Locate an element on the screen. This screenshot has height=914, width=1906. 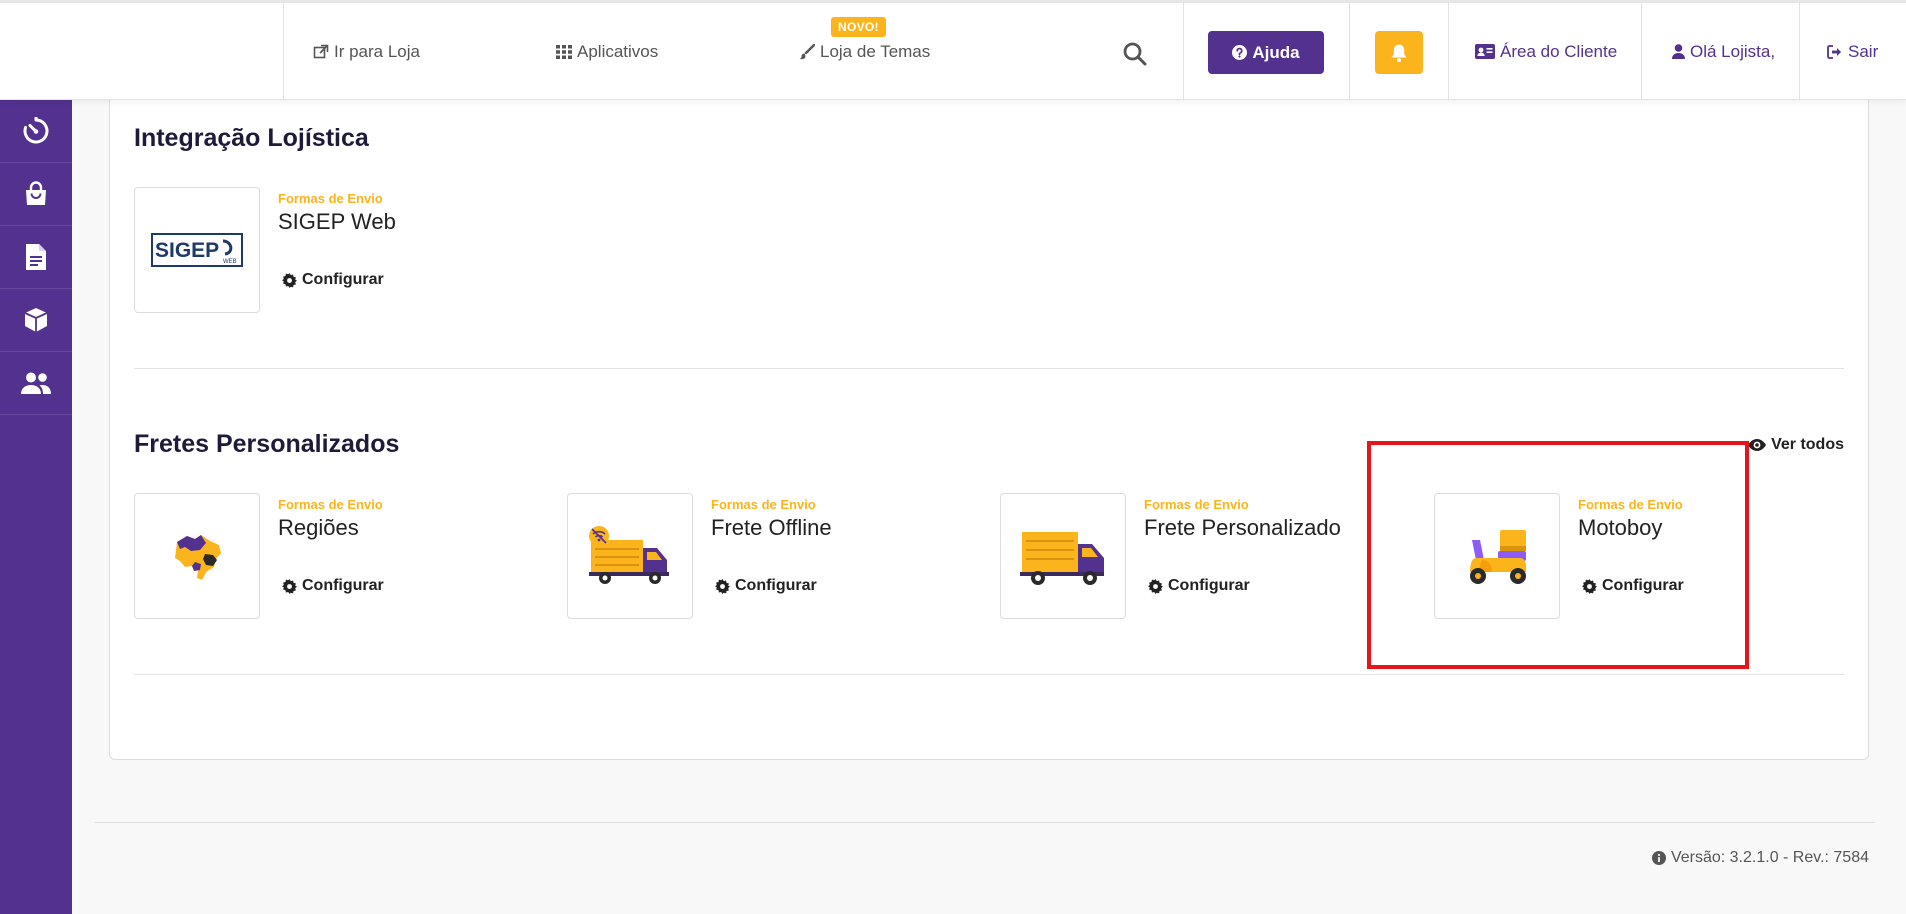
sidebar-item-reports is located at coordinates (36, 257).